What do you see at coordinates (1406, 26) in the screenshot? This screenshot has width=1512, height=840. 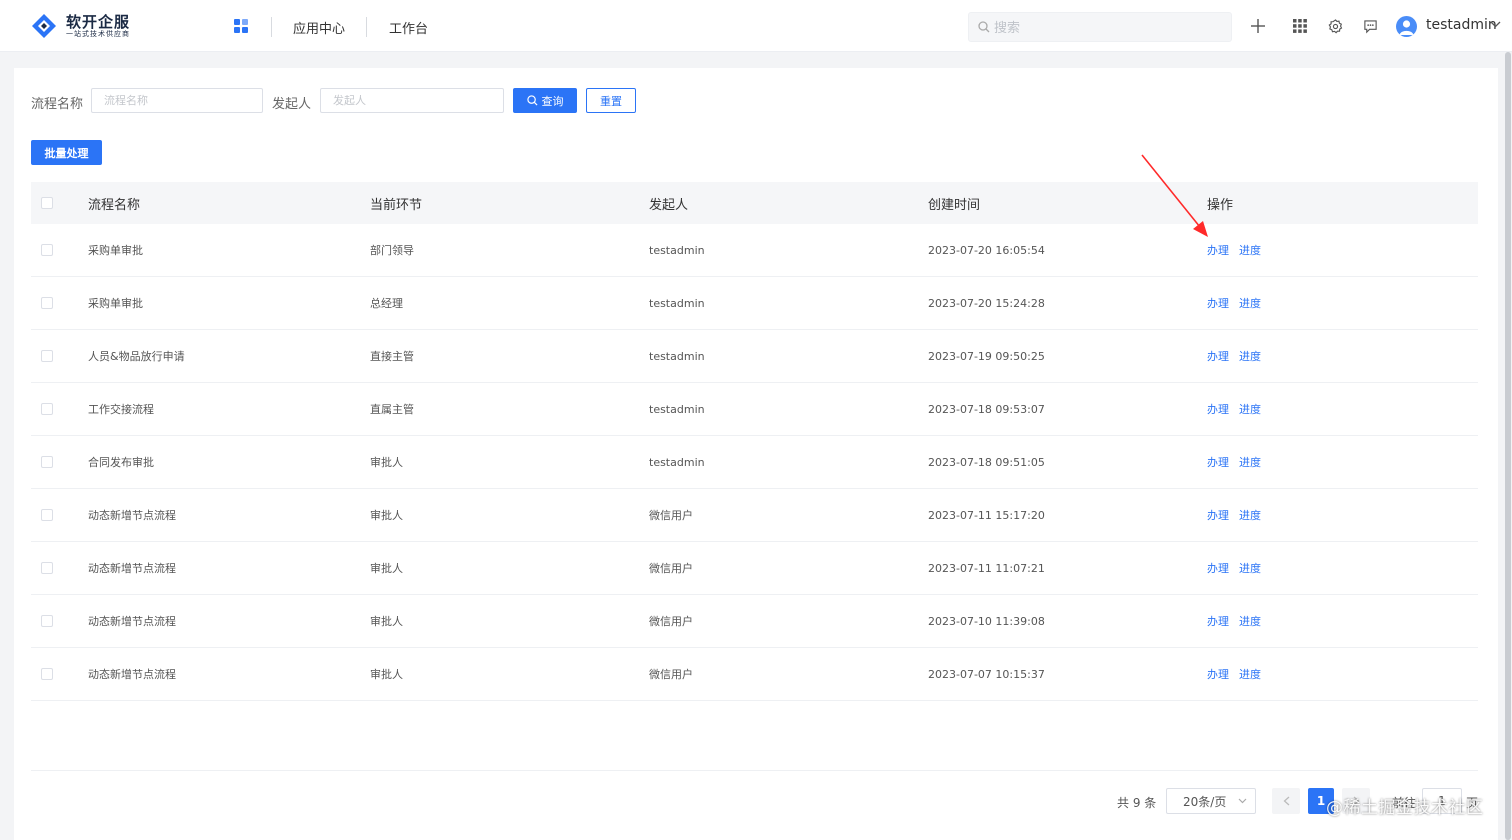 I see `user-avatar` at bounding box center [1406, 26].